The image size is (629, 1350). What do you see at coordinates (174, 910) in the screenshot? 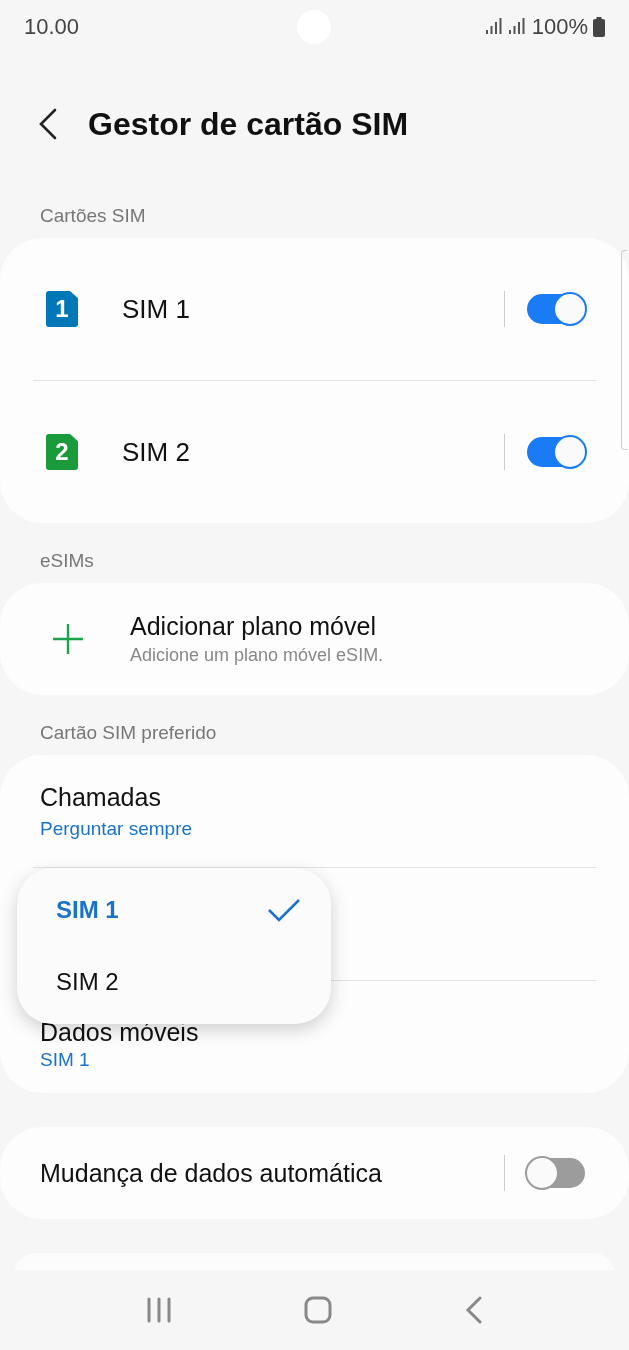
I see `menu-item: SIM 1` at bounding box center [174, 910].